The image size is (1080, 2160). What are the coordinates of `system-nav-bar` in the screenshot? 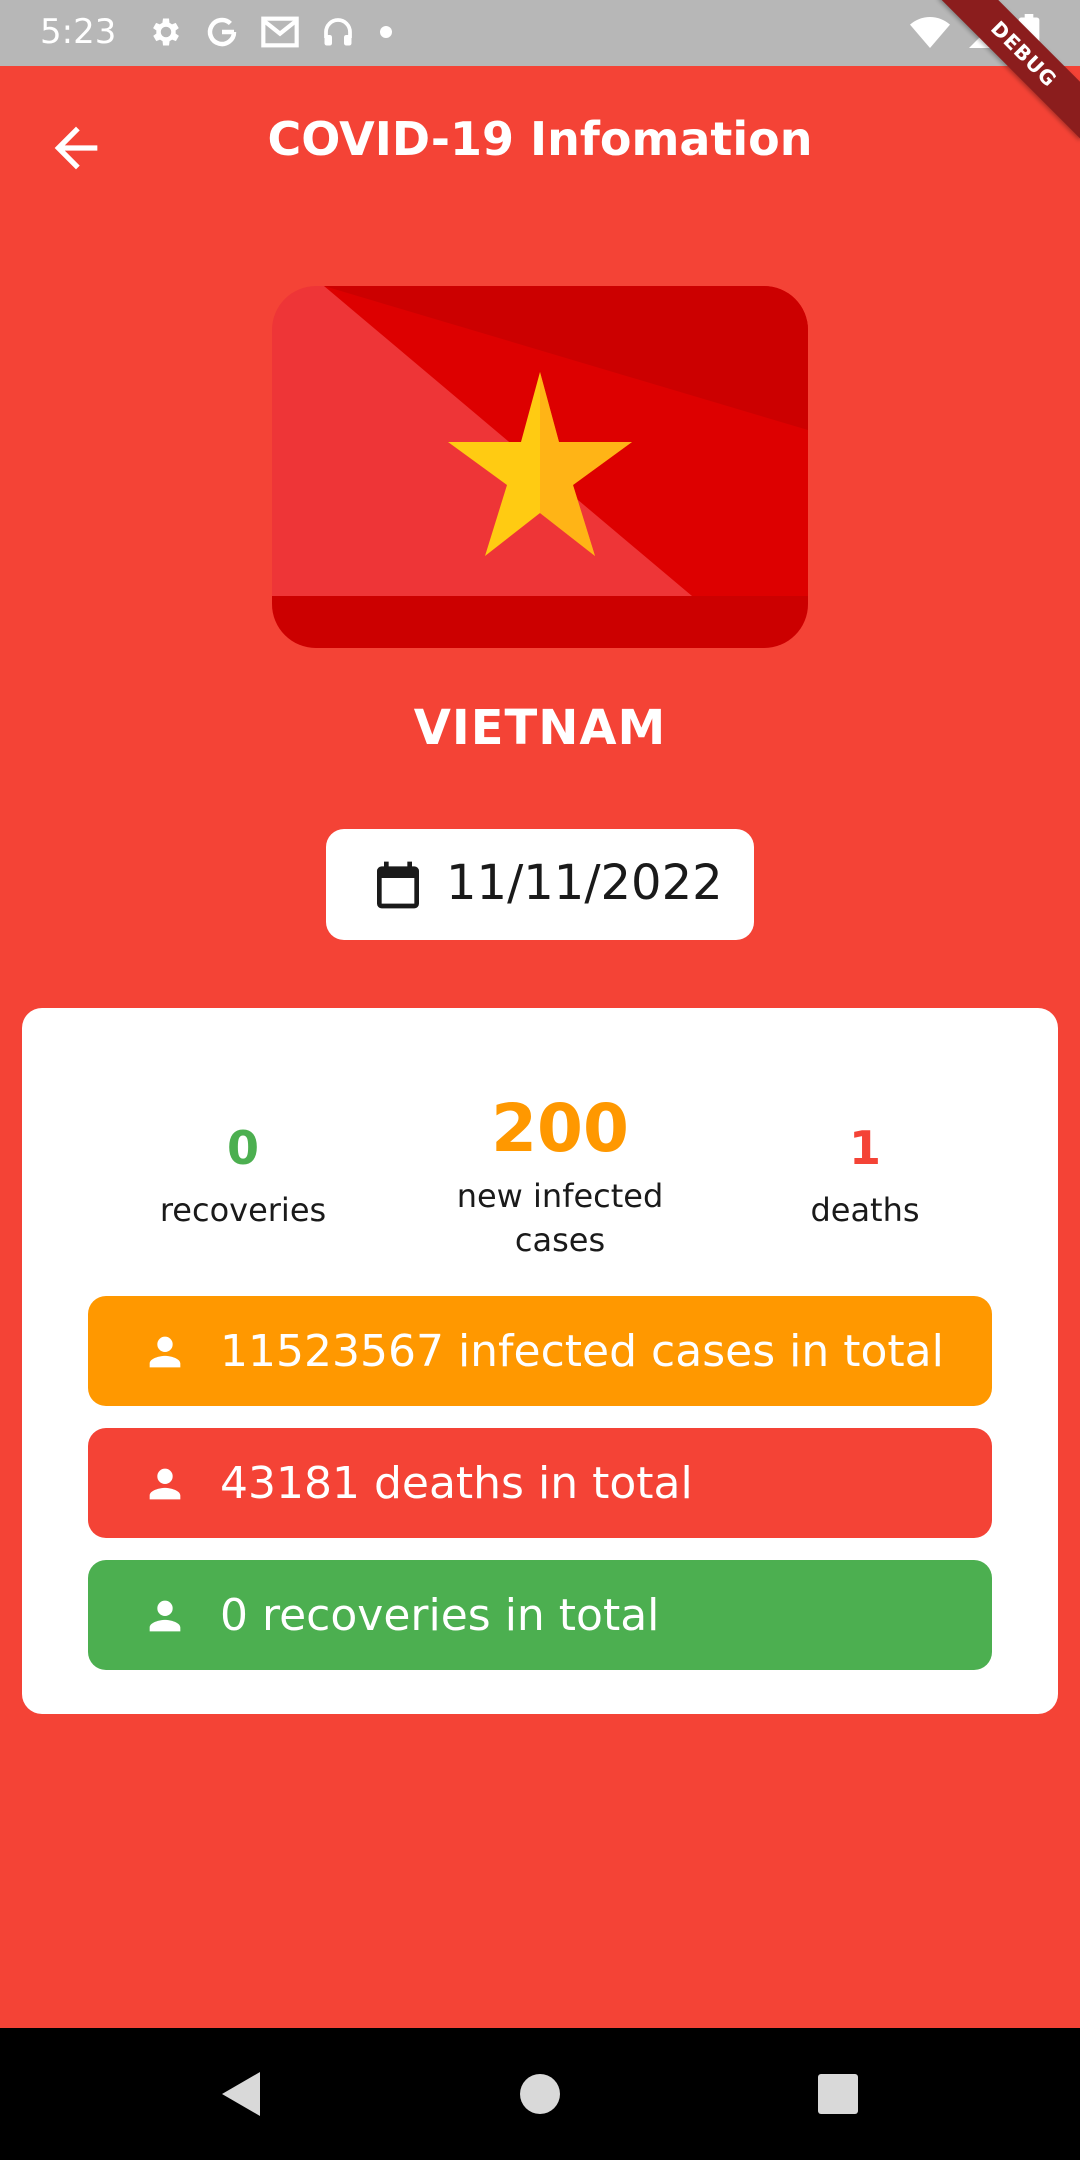 It's located at (540, 2094).